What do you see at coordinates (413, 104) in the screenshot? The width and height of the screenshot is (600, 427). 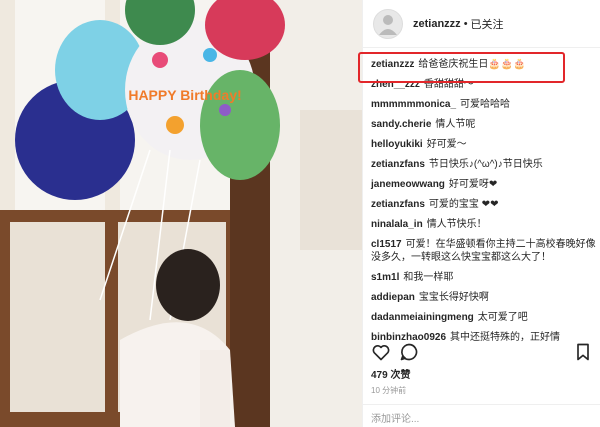 I see `comment-user: mmmmmmonica_` at bounding box center [413, 104].